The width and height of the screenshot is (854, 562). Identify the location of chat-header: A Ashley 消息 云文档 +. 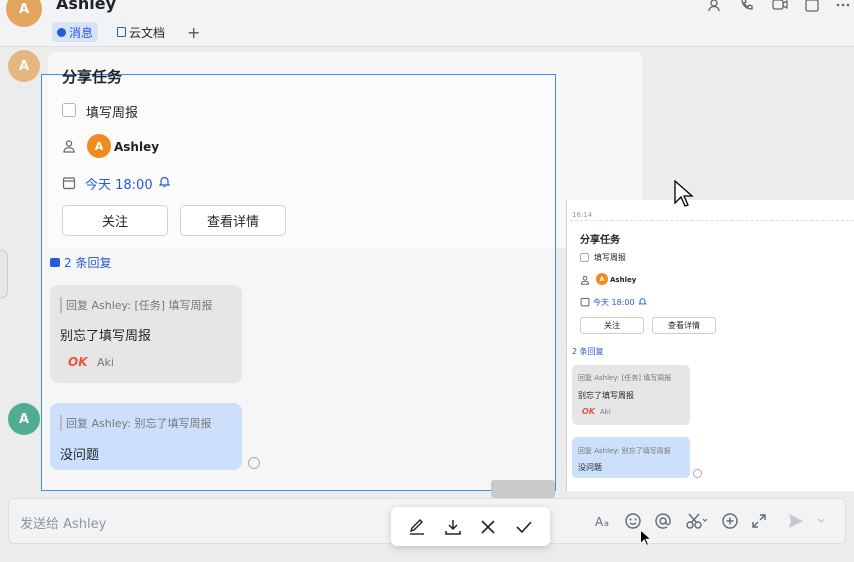
(427, 23).